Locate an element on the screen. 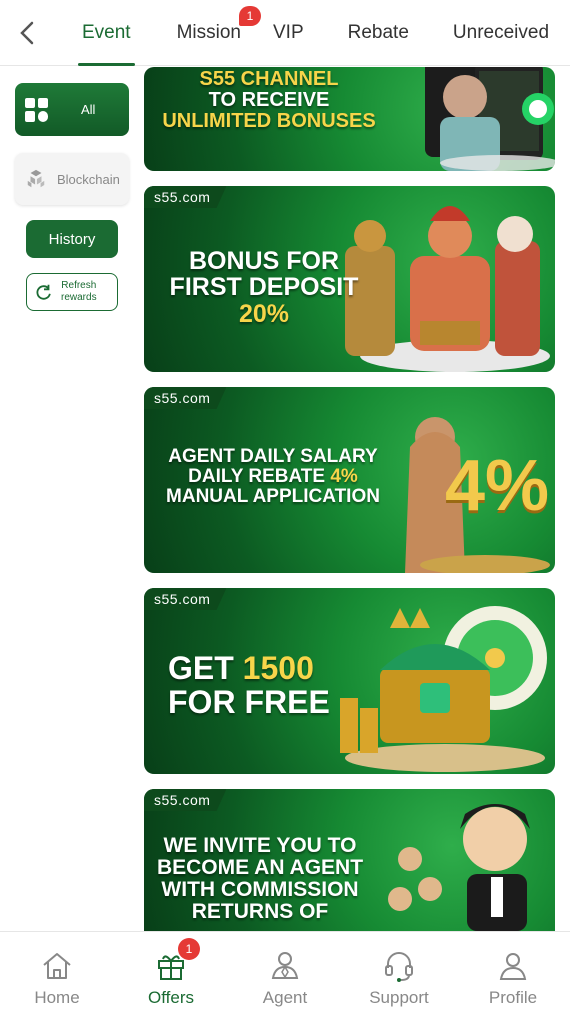  agent-character-illustration is located at coordinates (459, 867).